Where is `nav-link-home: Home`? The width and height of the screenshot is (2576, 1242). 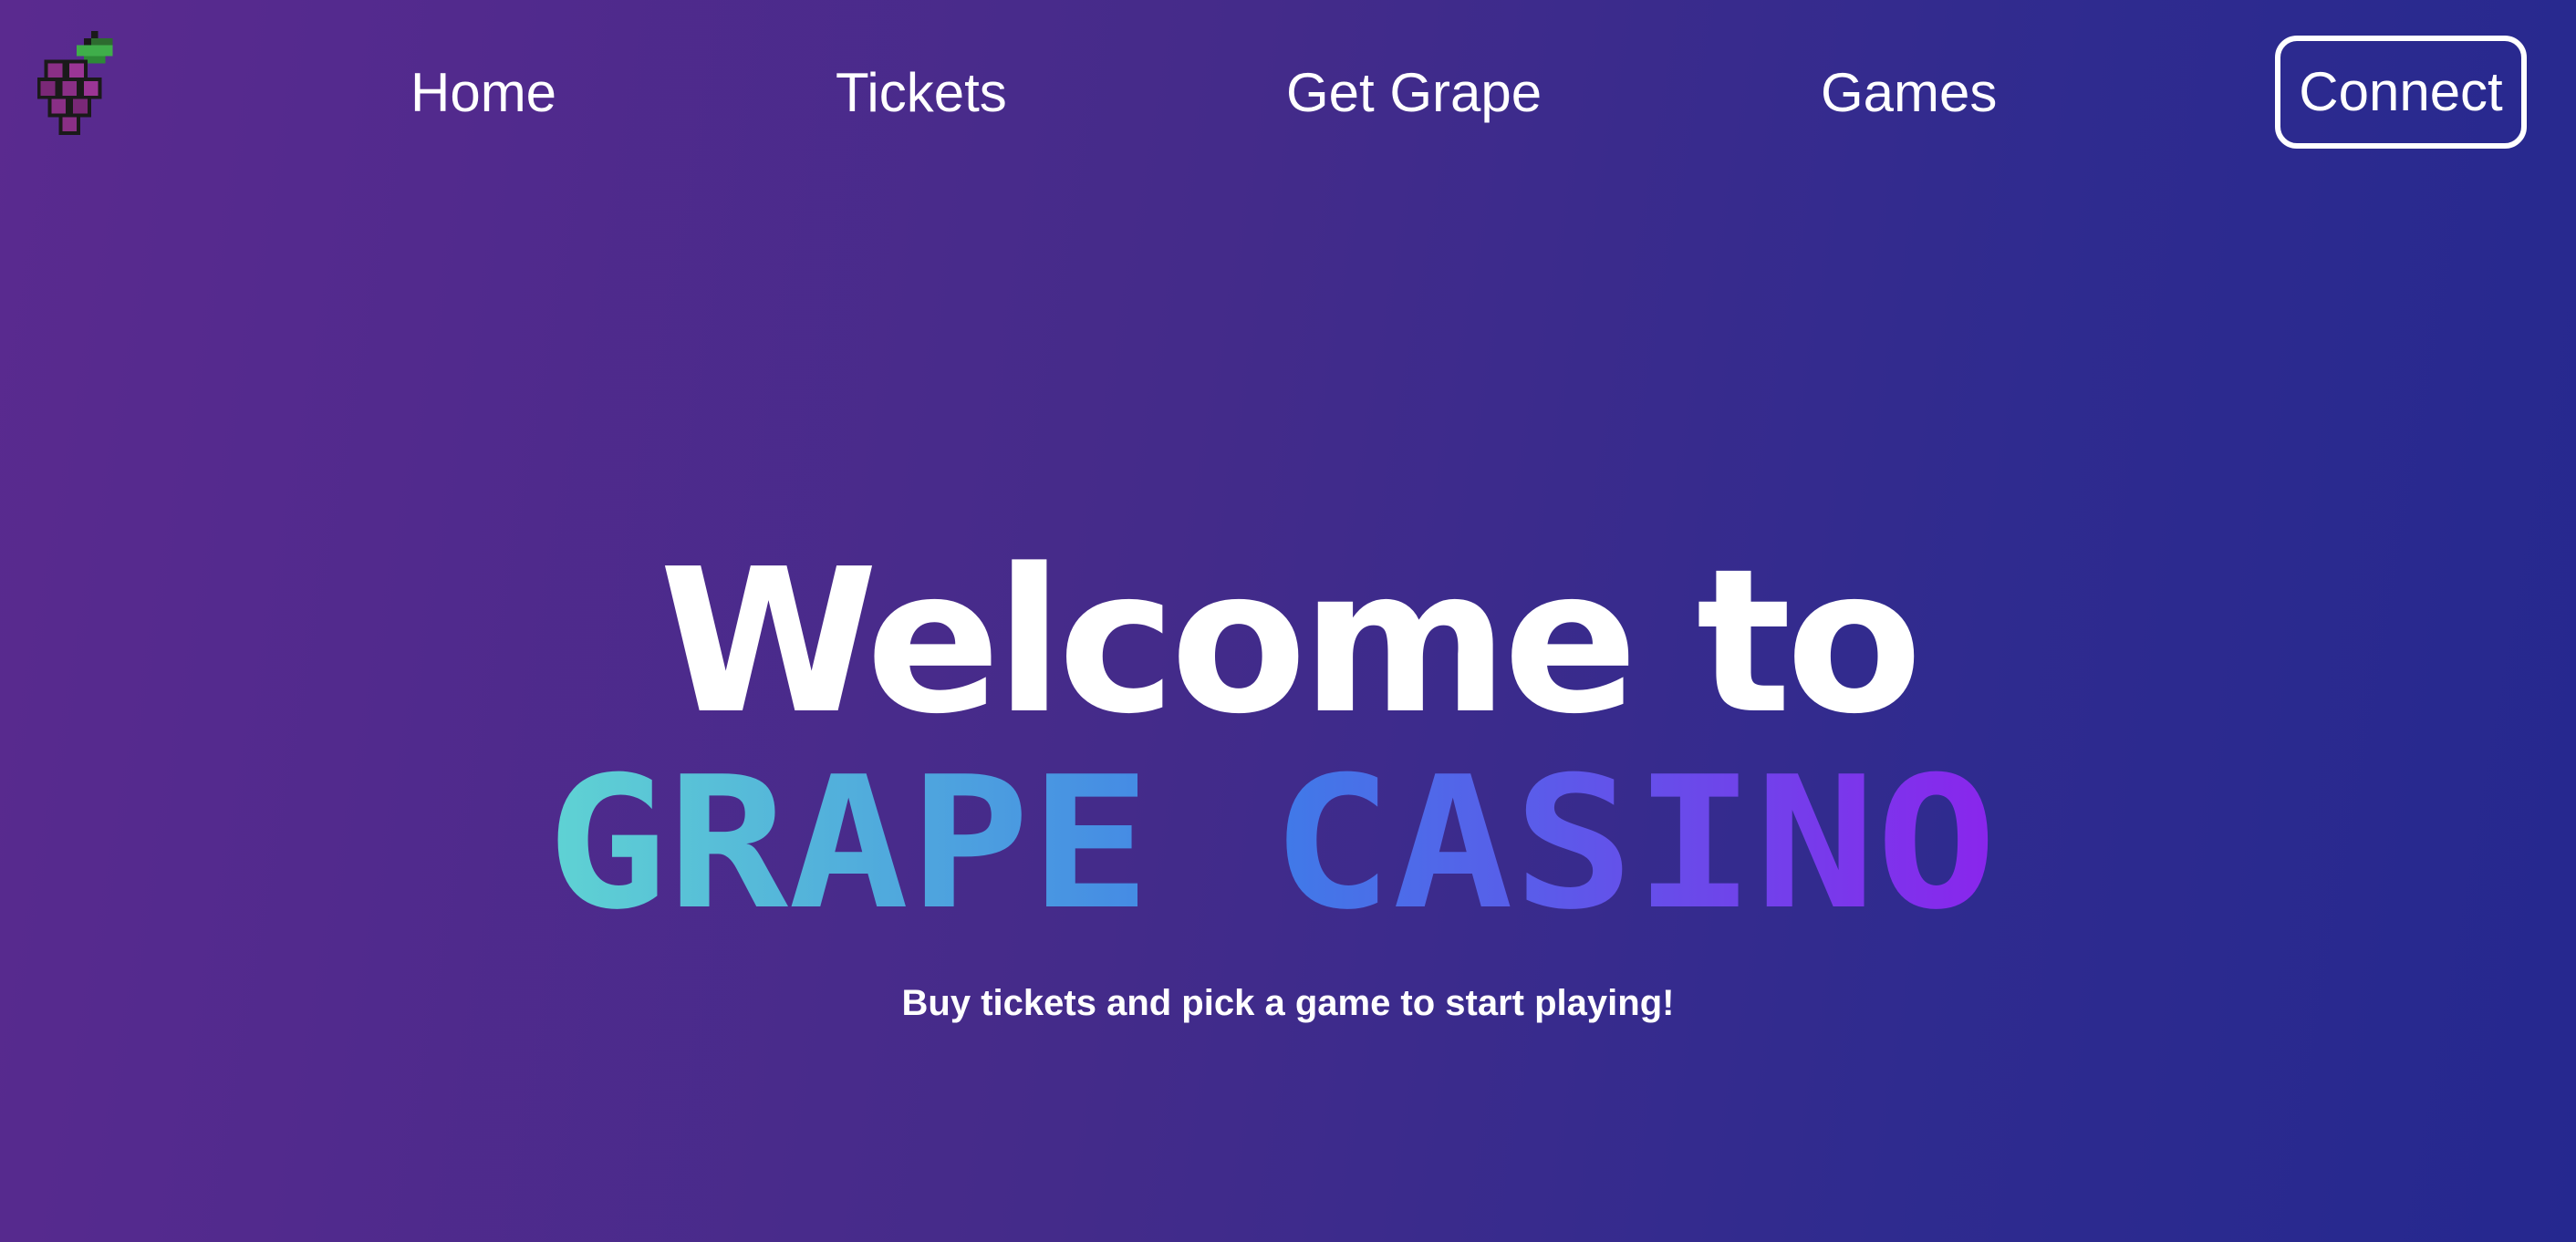 nav-link-home: Home is located at coordinates (483, 93).